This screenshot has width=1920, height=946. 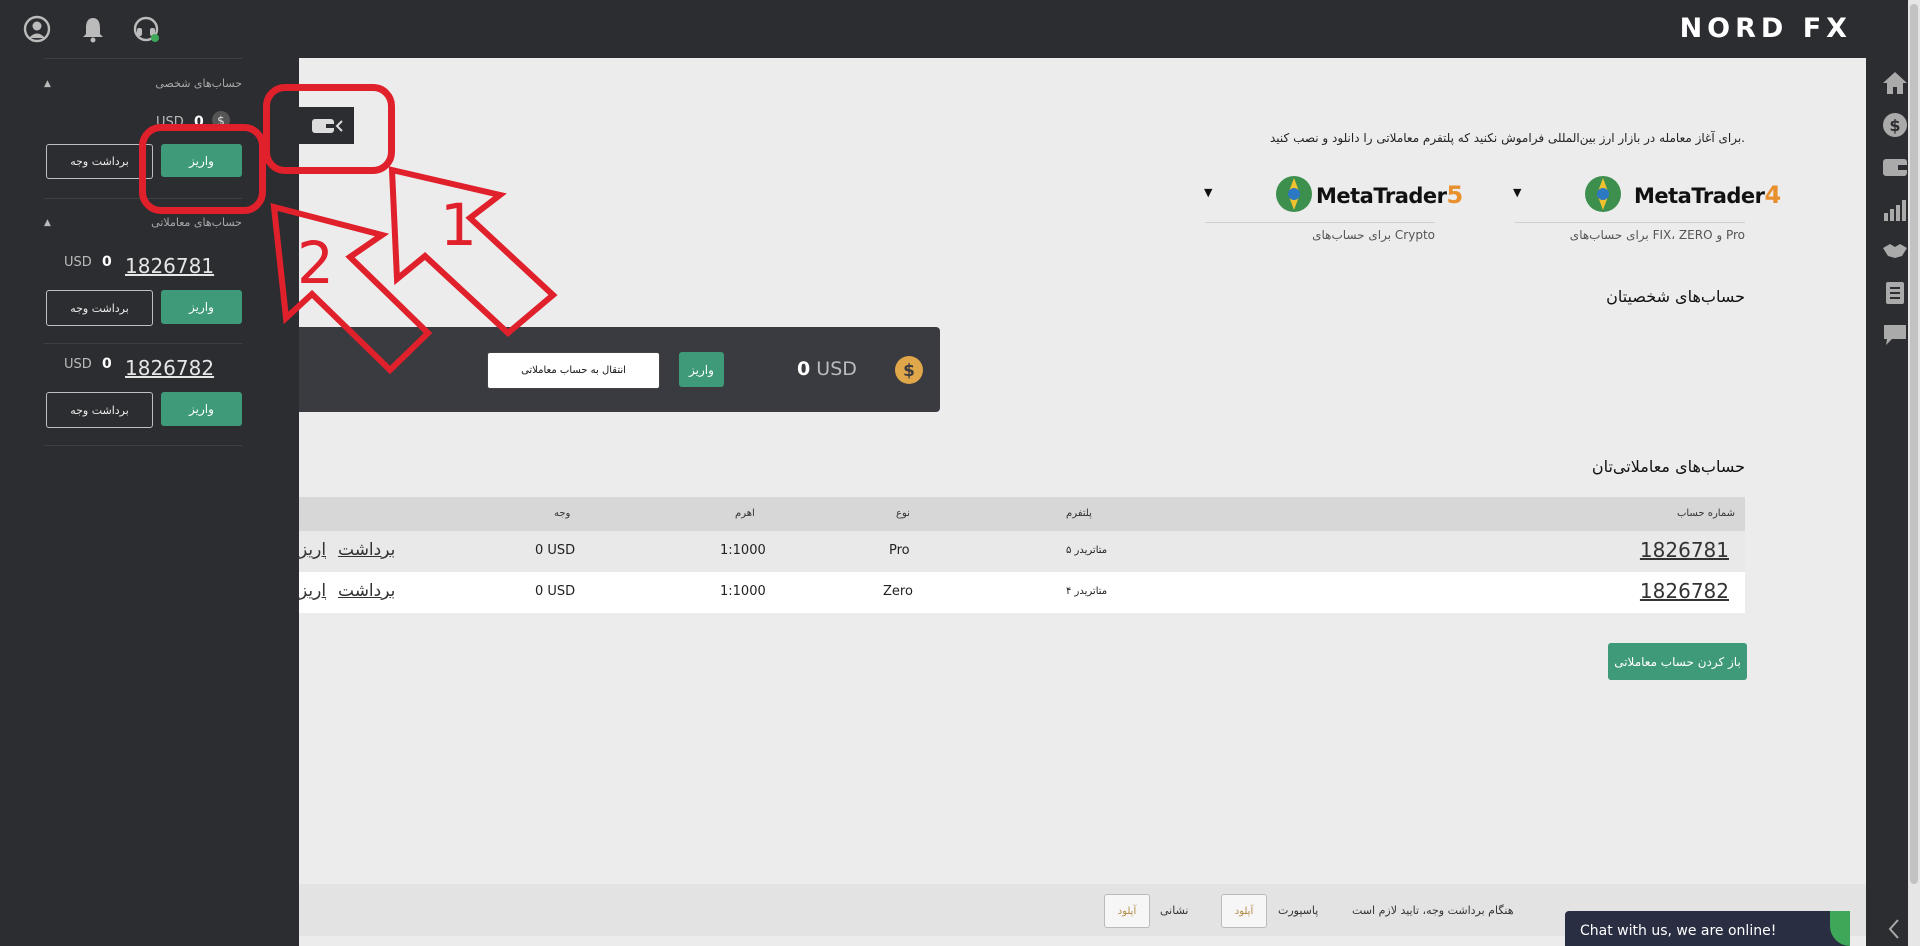 What do you see at coordinates (458, 225) in the screenshot?
I see `annotation-label-1: 1` at bounding box center [458, 225].